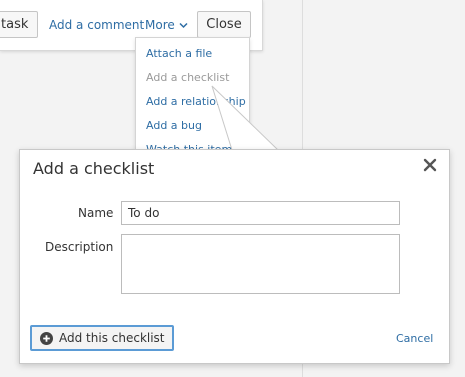  Describe the element at coordinates (414, 338) in the screenshot. I see `cancel-link: Cancel` at that location.